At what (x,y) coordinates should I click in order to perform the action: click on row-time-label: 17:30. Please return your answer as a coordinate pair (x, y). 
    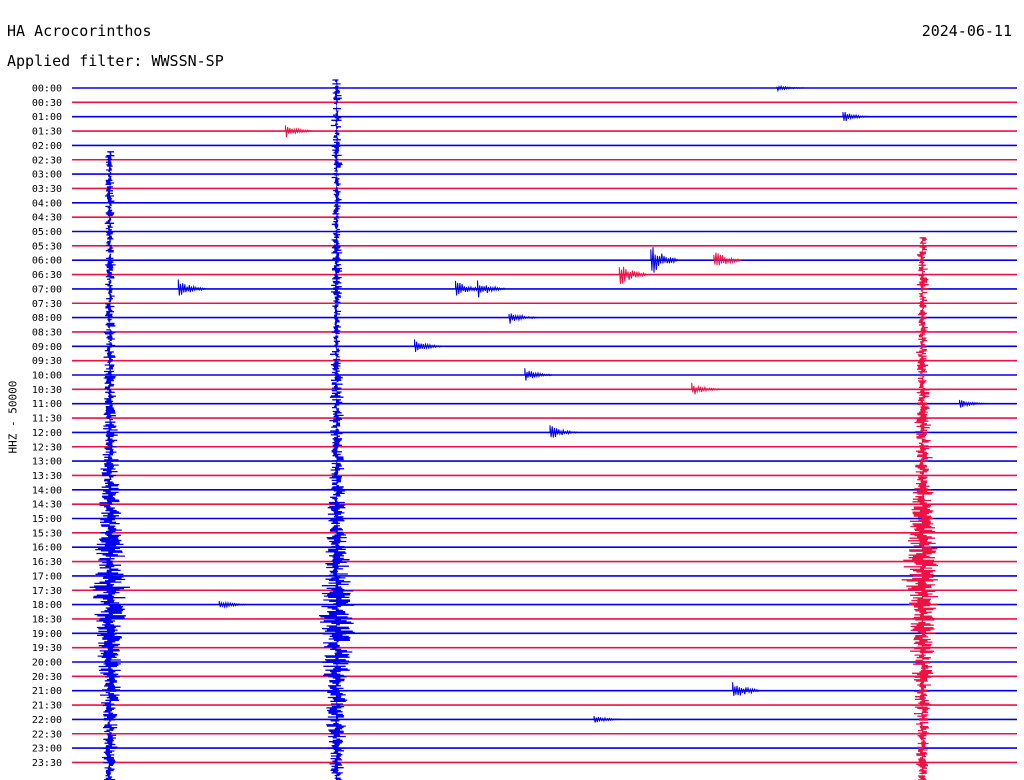
    Looking at the image, I should click on (47, 591).